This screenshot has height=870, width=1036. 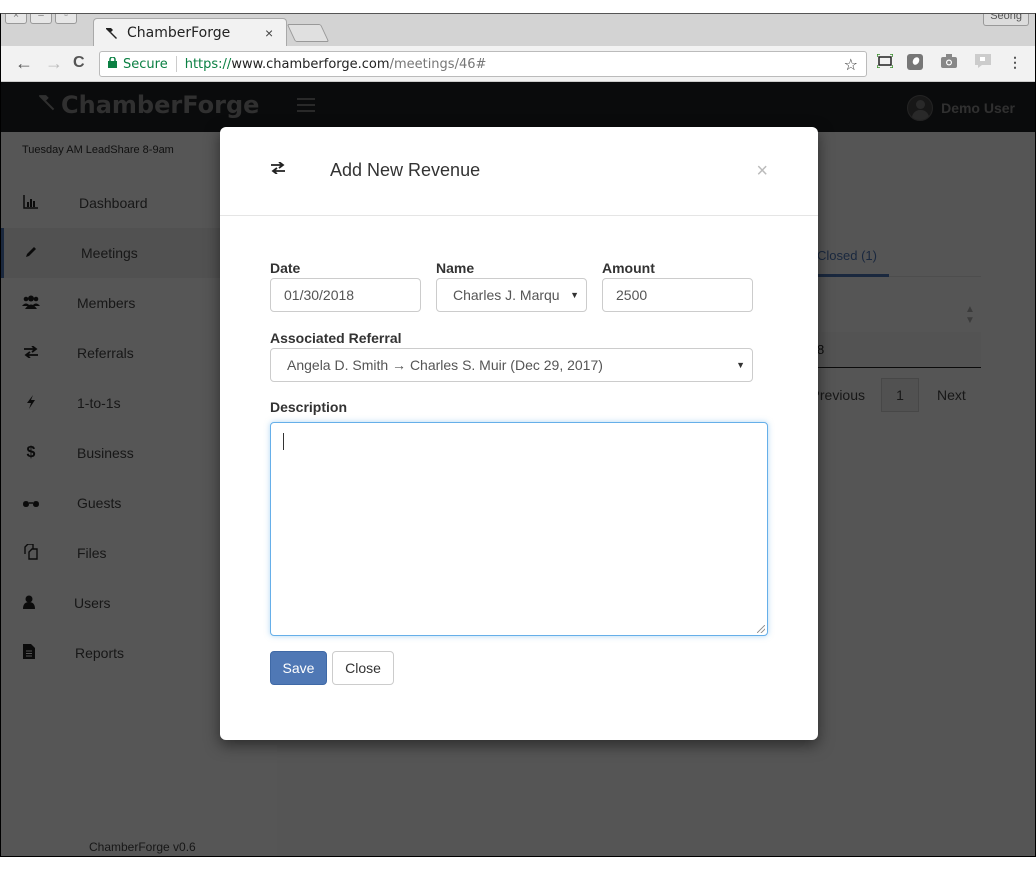 What do you see at coordinates (79, 63) in the screenshot?
I see `reload-button: C` at bounding box center [79, 63].